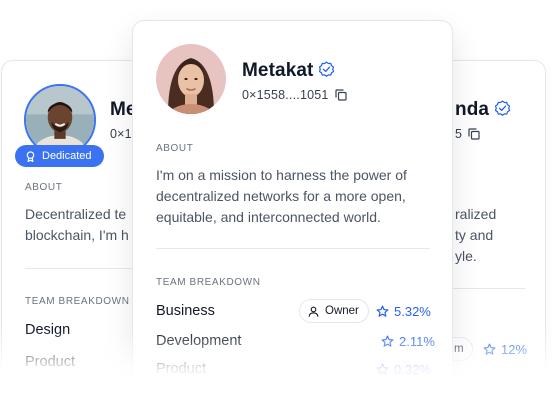 Image resolution: width=560 pixels, height=418 pixels. Describe the element at coordinates (208, 282) in the screenshot. I see `team-breakdown-label: TEAM BREAKDOWN` at that location.